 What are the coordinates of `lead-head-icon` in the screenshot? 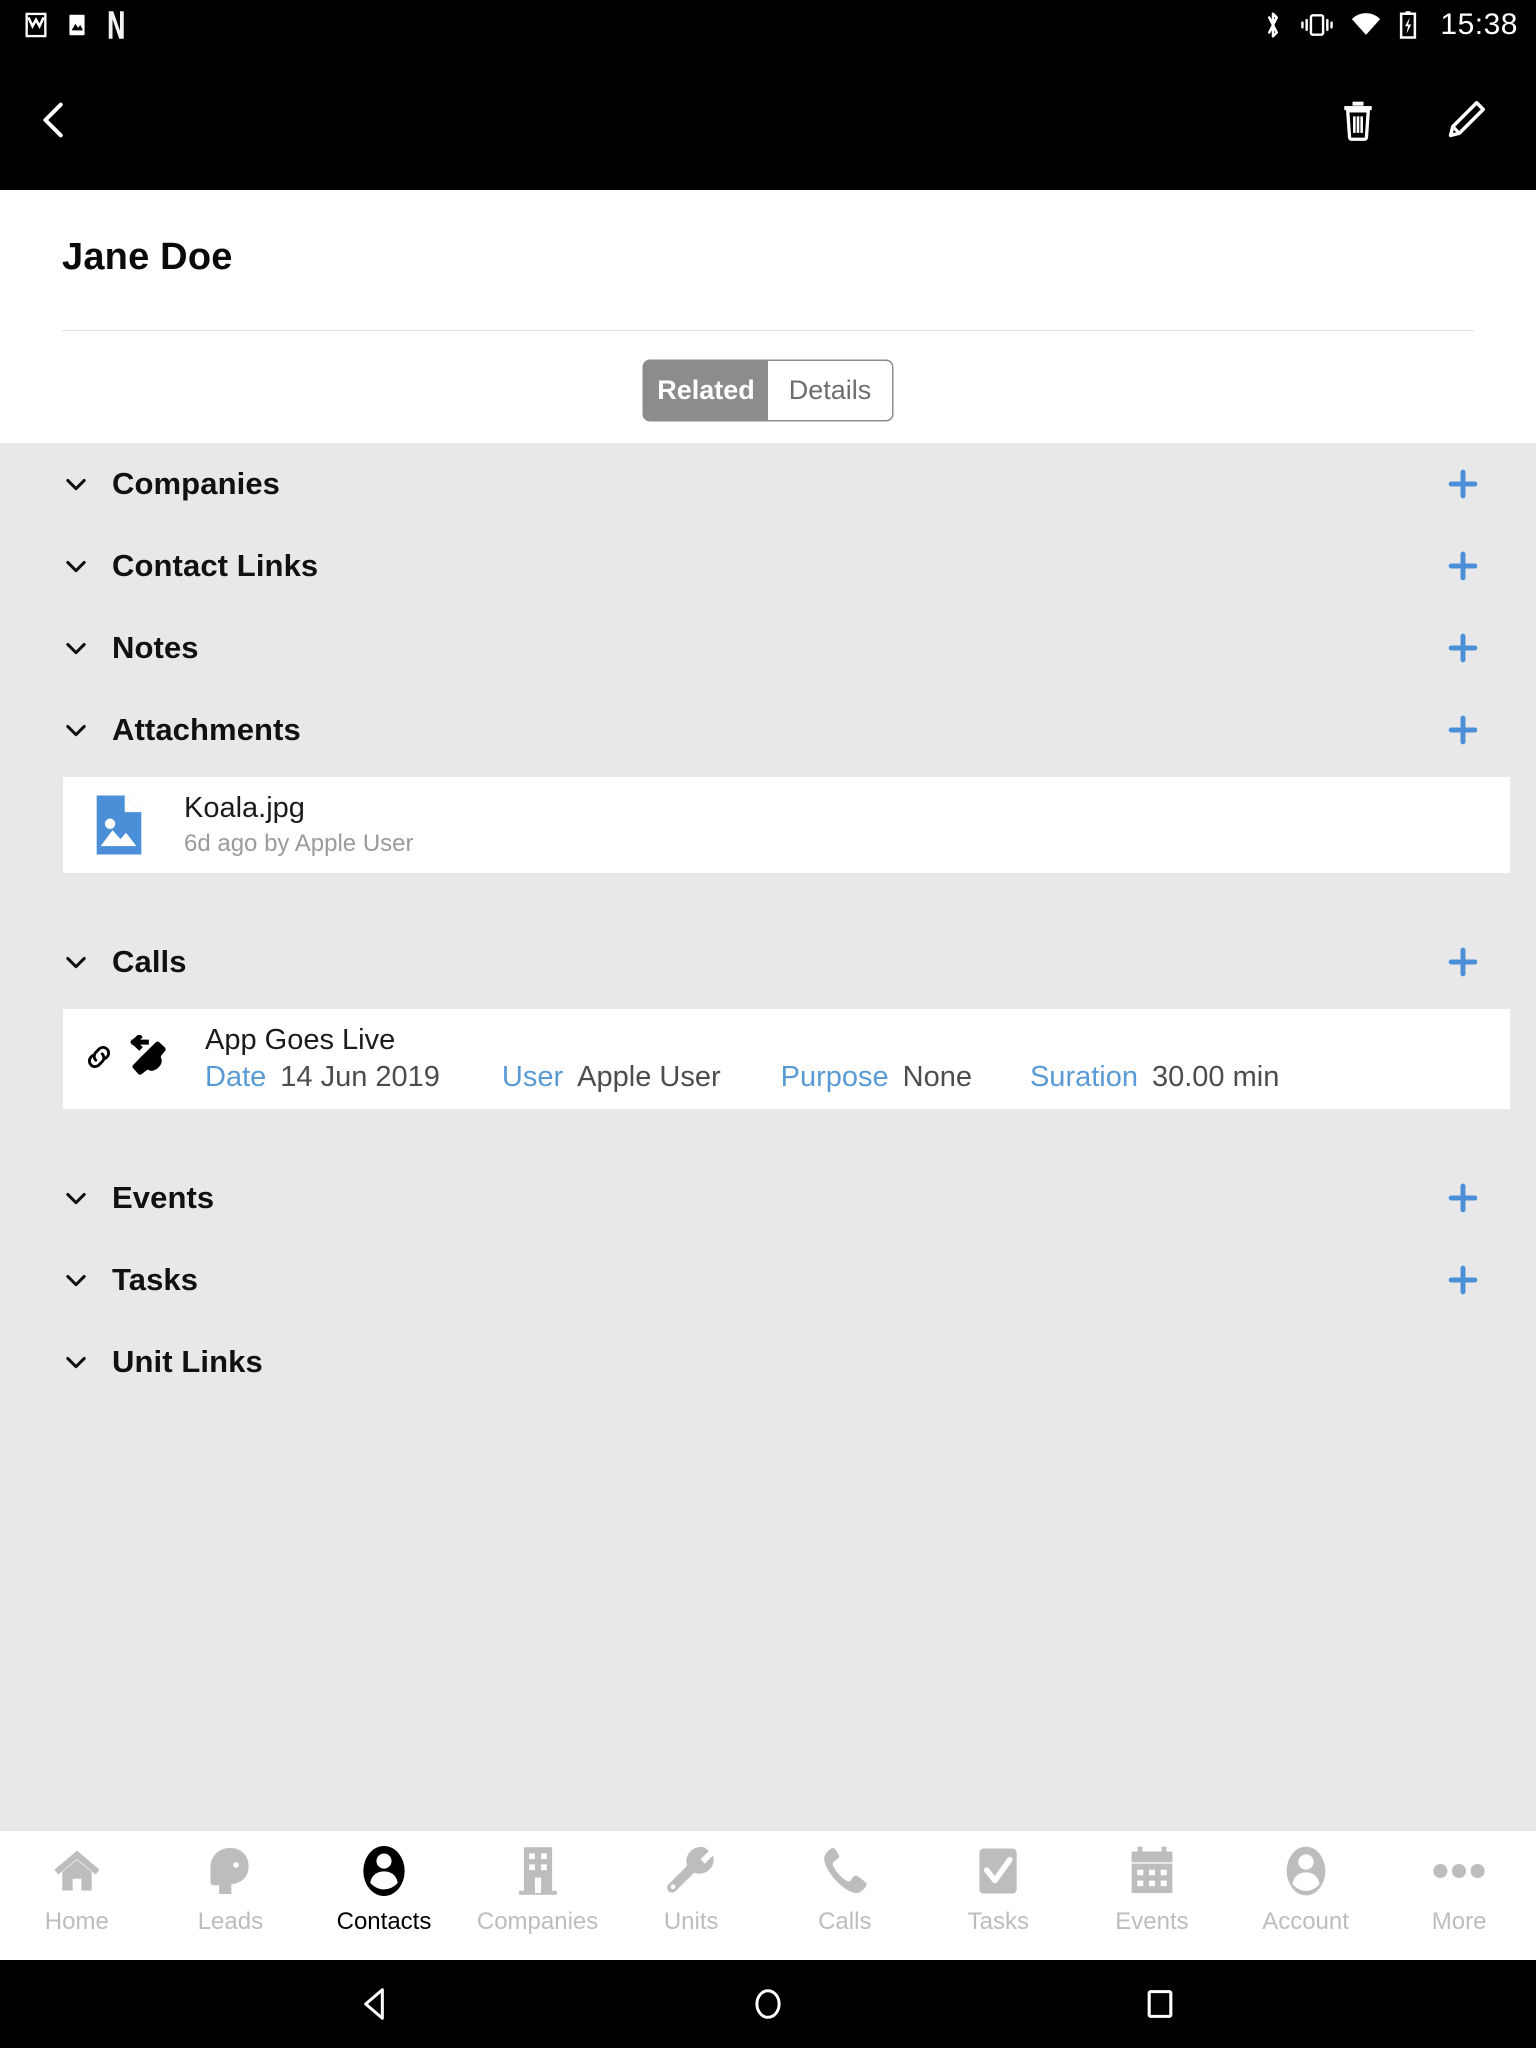 It's located at (230, 1871).